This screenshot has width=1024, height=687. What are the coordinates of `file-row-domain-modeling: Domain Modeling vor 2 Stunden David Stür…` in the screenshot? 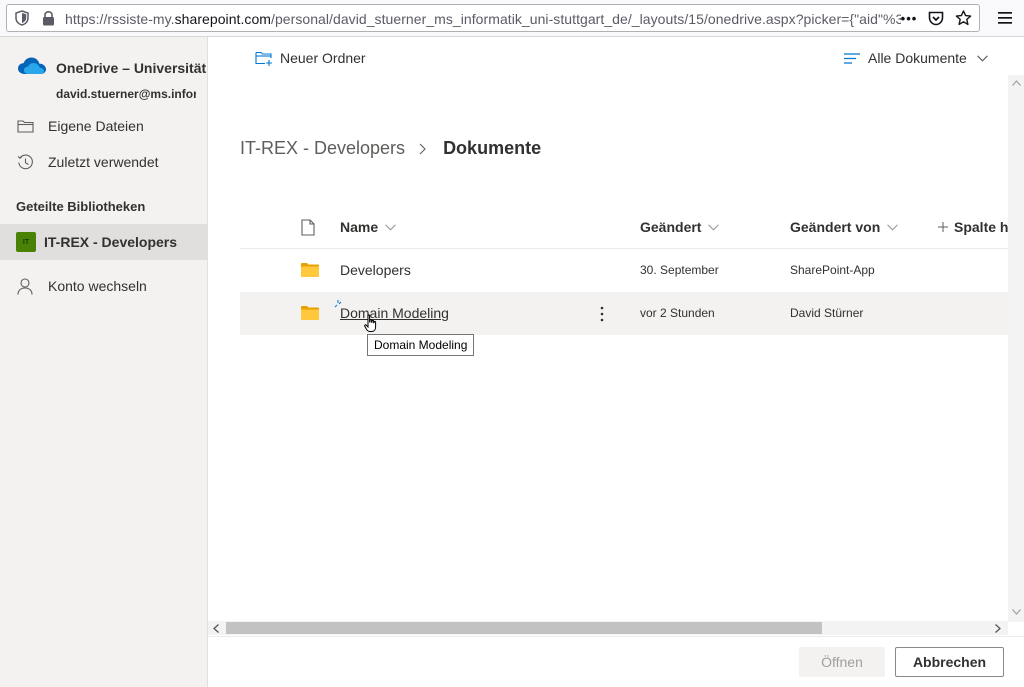 It's located at (624, 313).